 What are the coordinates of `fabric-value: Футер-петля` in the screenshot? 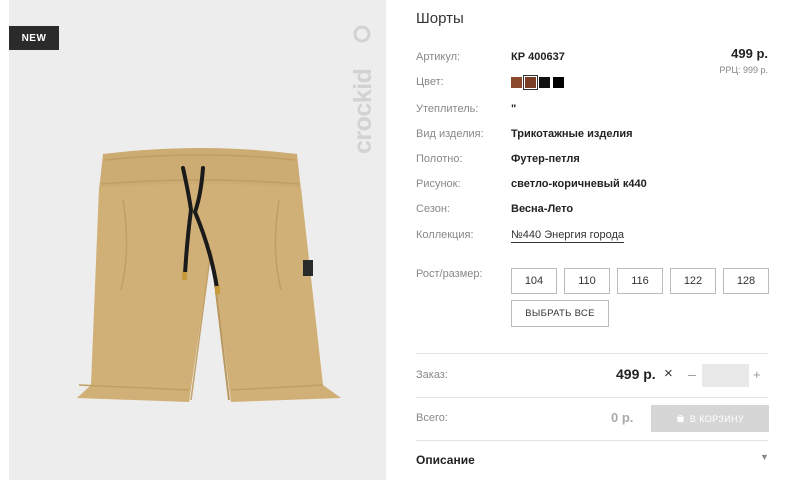 It's located at (545, 159).